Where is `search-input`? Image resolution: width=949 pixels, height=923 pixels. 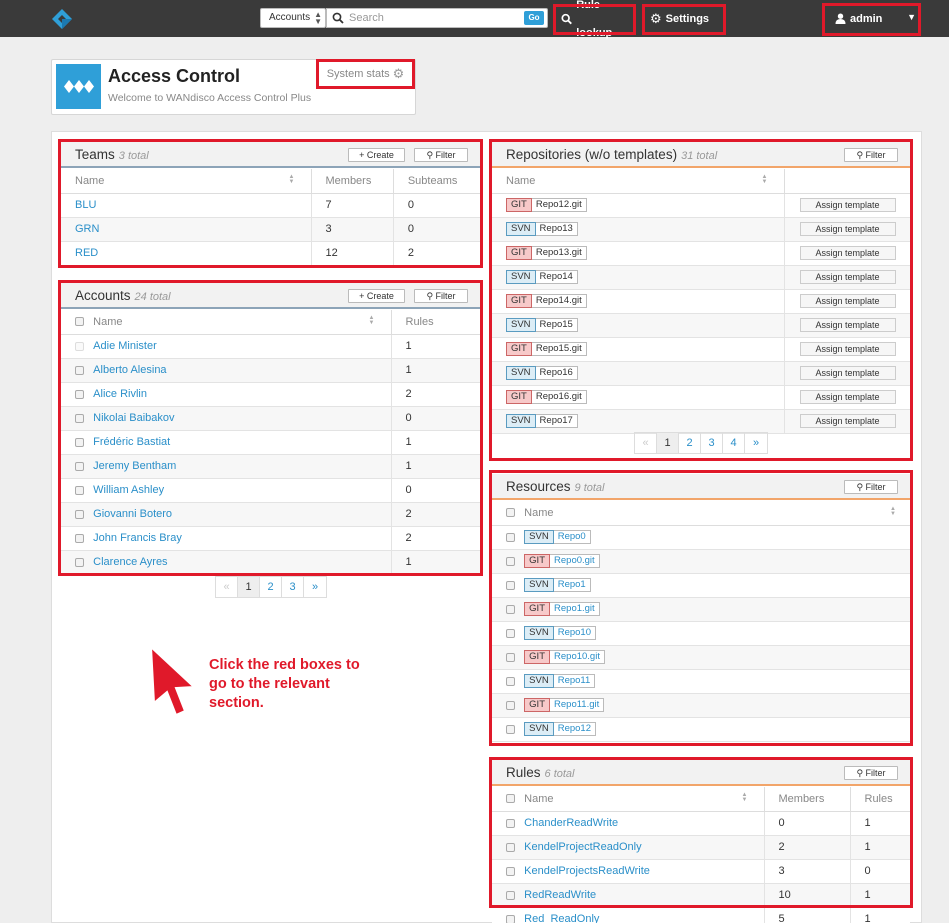 search-input is located at coordinates (434, 18).